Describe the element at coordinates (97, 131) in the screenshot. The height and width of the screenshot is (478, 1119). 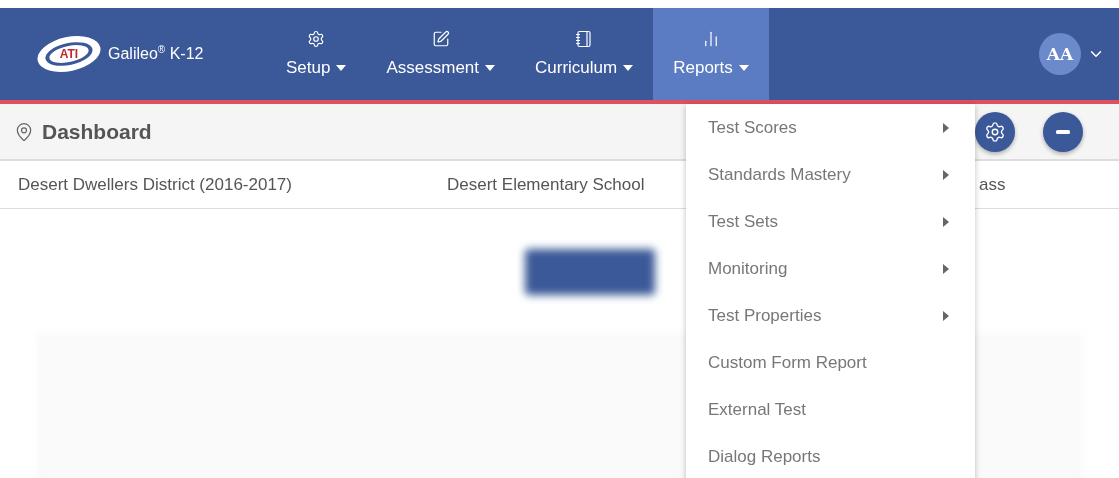
I see `page-title: Dashboard` at that location.